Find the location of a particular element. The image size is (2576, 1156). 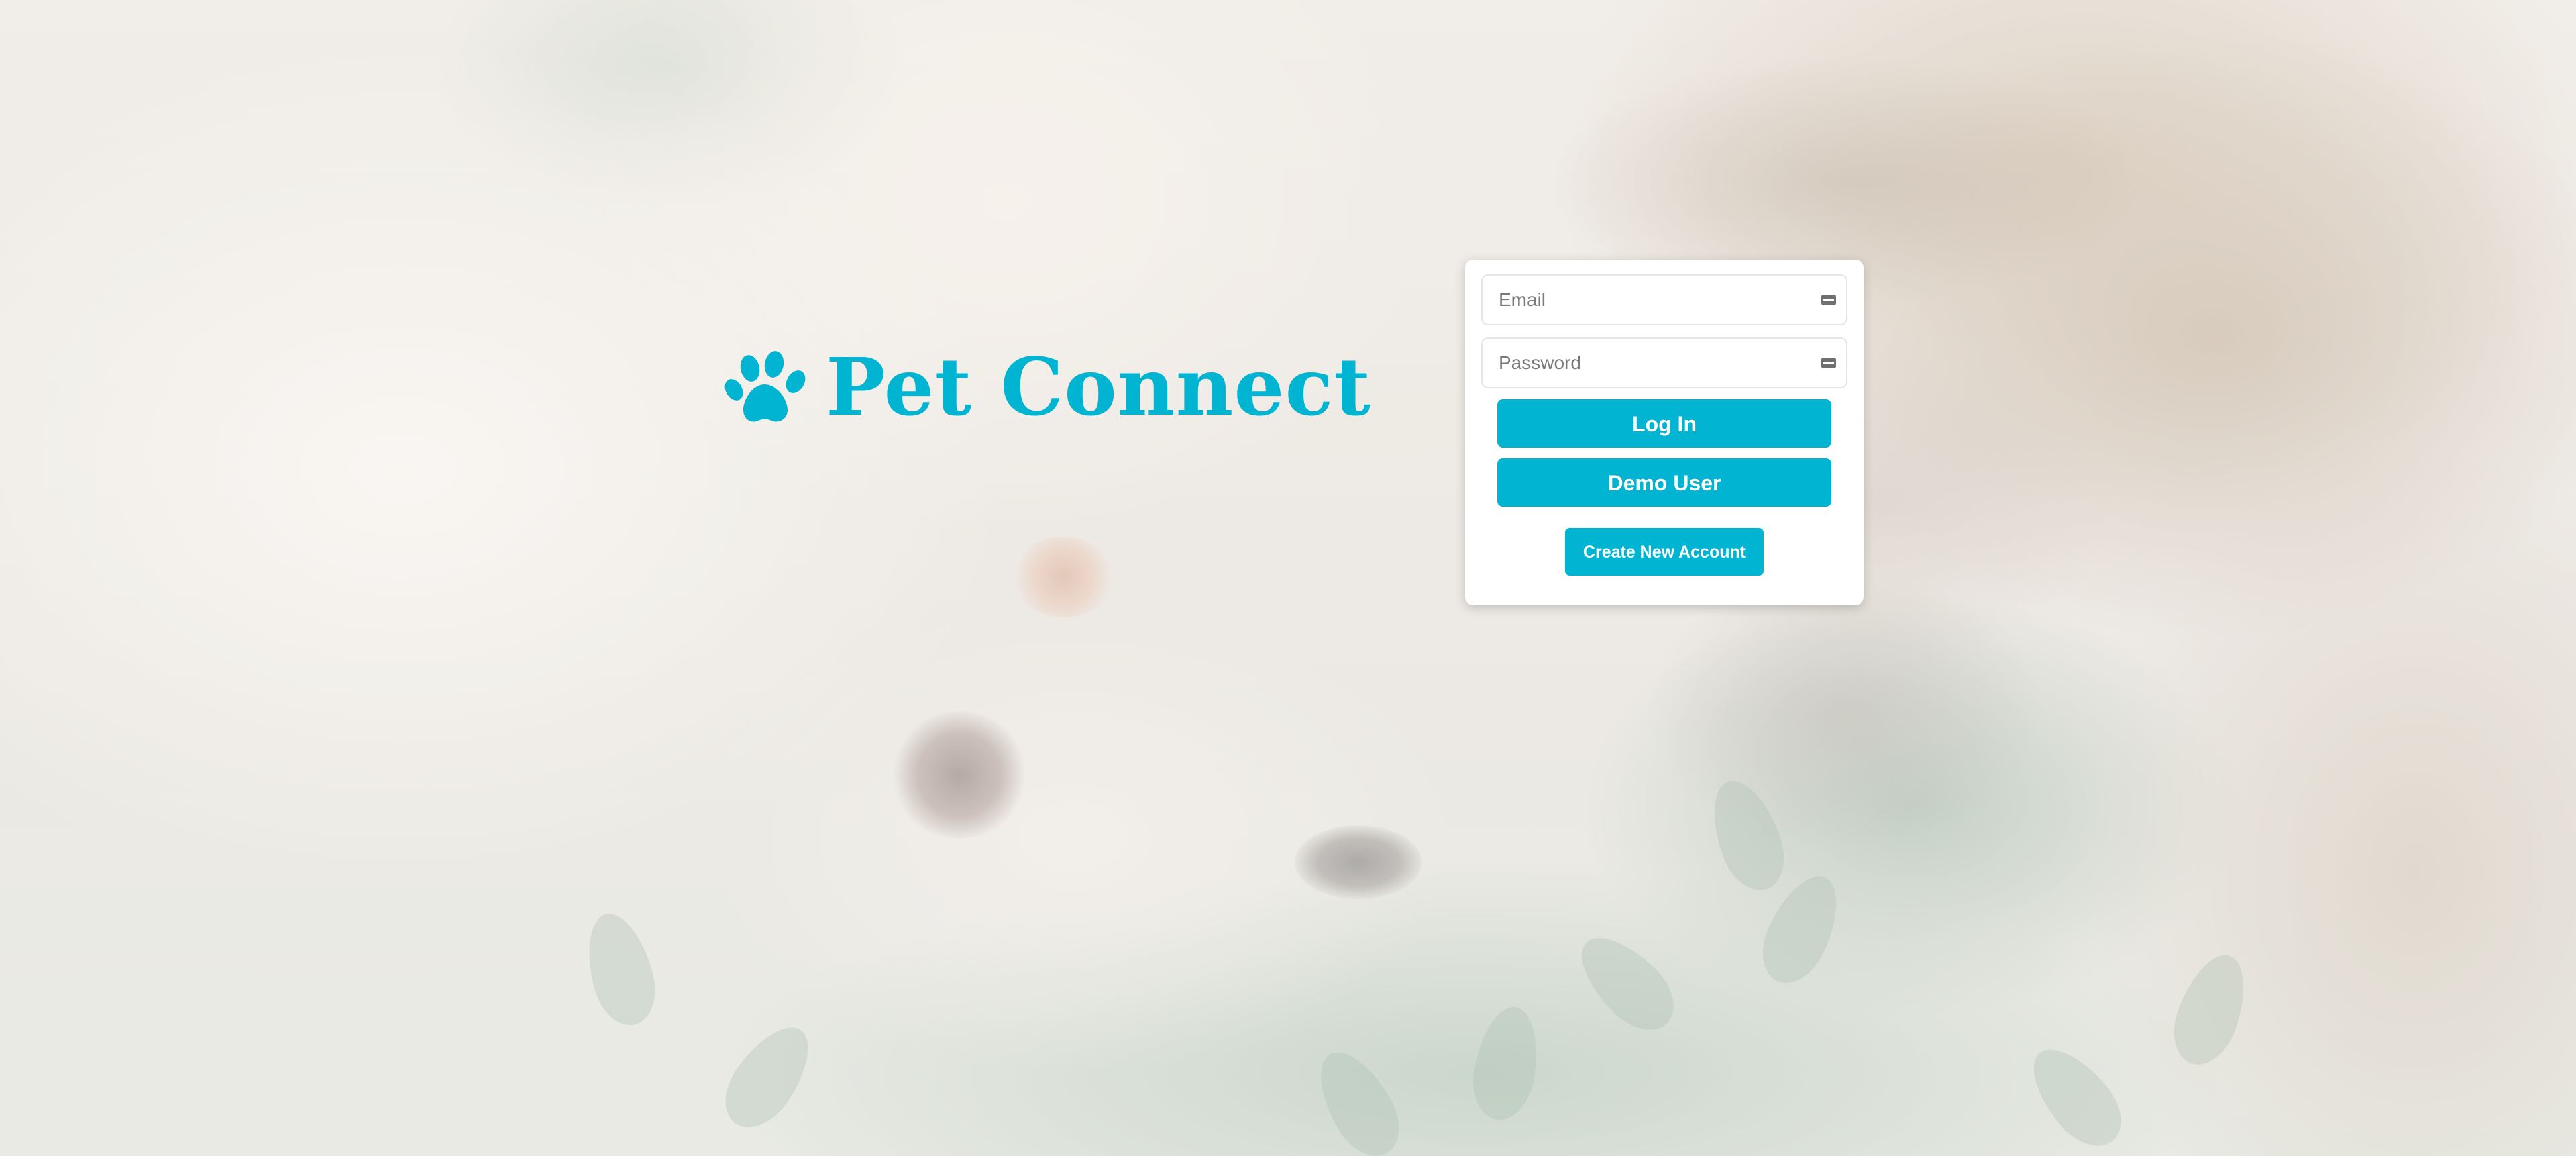

brand-logo: Pet Connect is located at coordinates (1047, 387).